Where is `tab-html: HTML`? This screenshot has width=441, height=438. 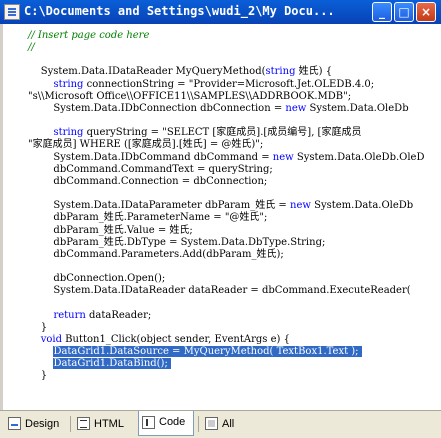
tab-html: HTML is located at coordinates (103, 424).